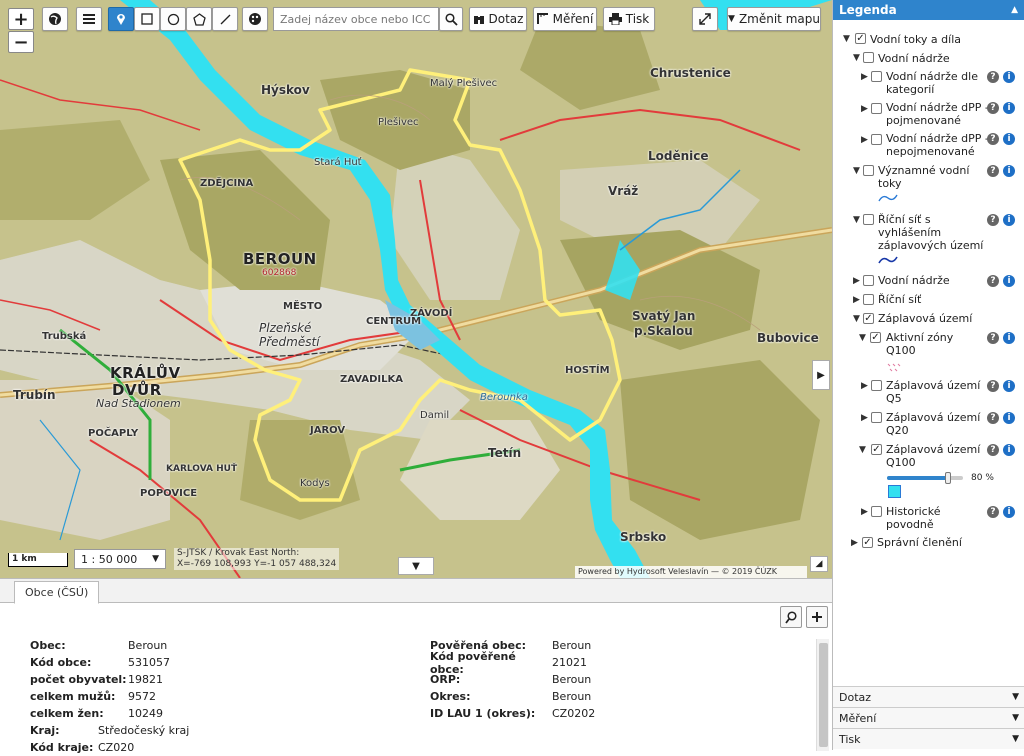 This screenshot has width=1024, height=756. I want to click on print-button: Tisk, so click(629, 19).